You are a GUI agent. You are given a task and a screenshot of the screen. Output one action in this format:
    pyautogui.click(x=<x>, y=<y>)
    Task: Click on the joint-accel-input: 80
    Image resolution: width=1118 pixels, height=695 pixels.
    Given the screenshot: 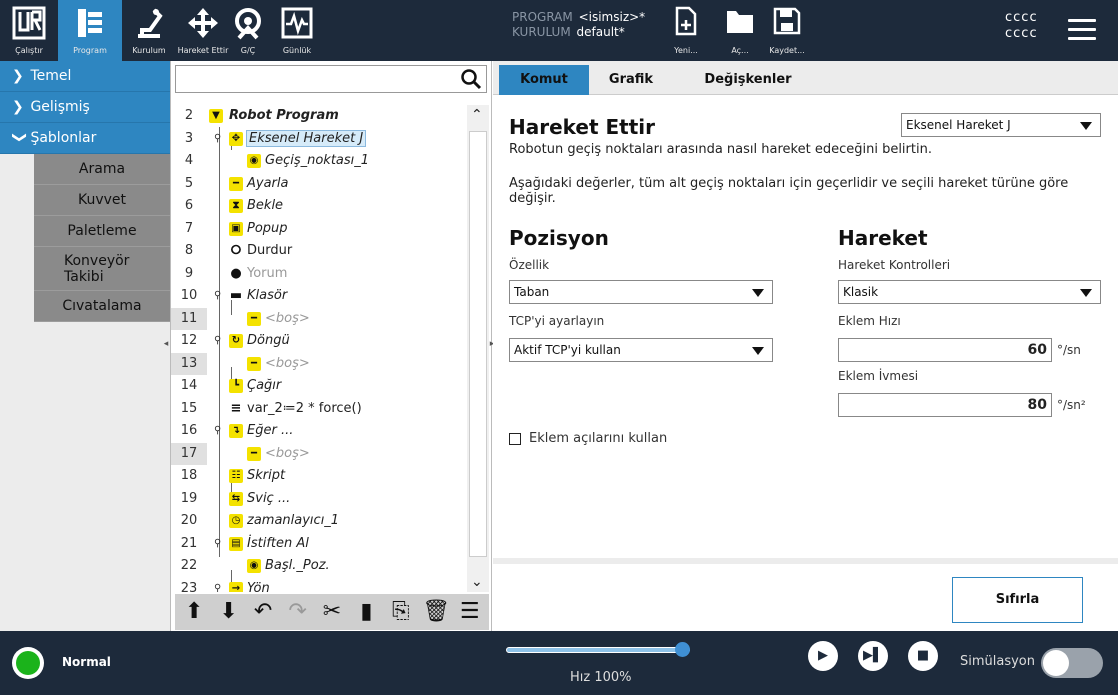 What is the action you would take?
    pyautogui.click(x=945, y=405)
    